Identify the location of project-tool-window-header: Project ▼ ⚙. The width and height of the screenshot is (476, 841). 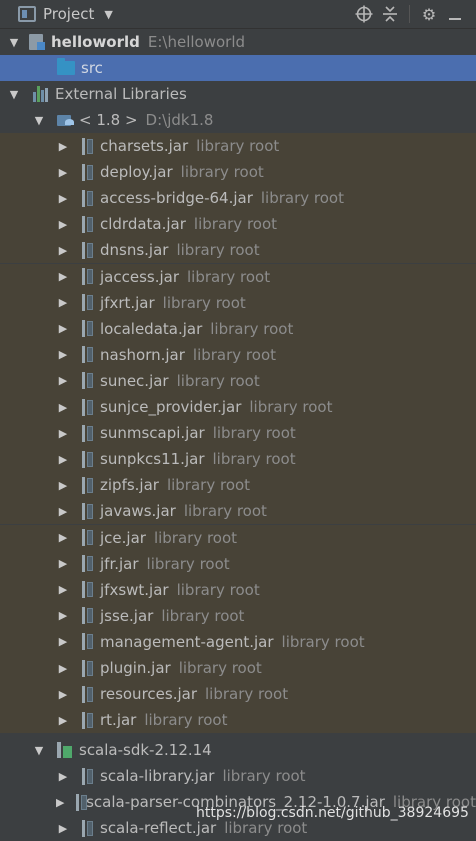
(238, 14).